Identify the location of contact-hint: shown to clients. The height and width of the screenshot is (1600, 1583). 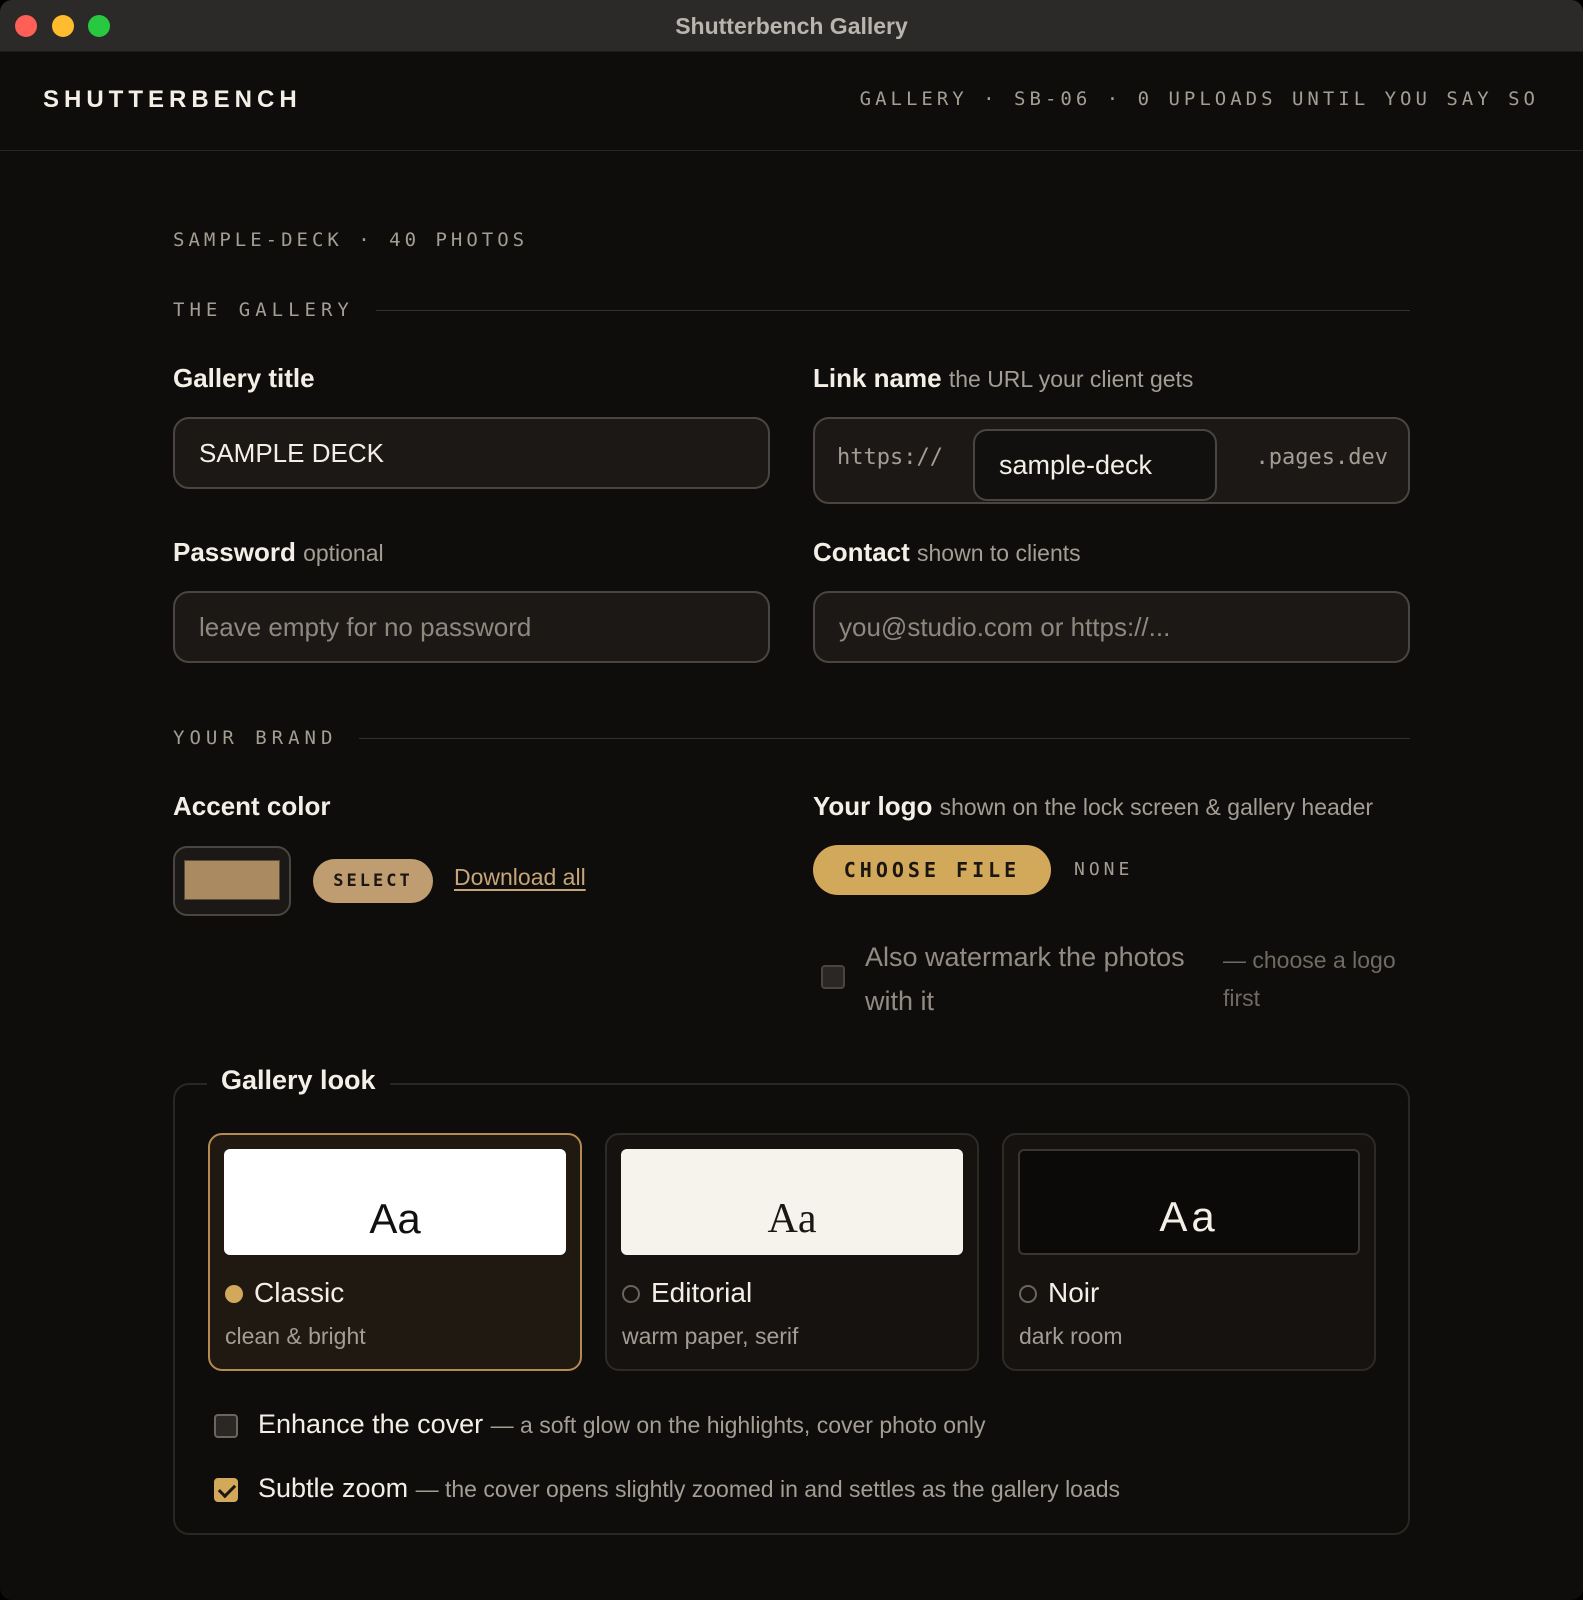
(999, 553).